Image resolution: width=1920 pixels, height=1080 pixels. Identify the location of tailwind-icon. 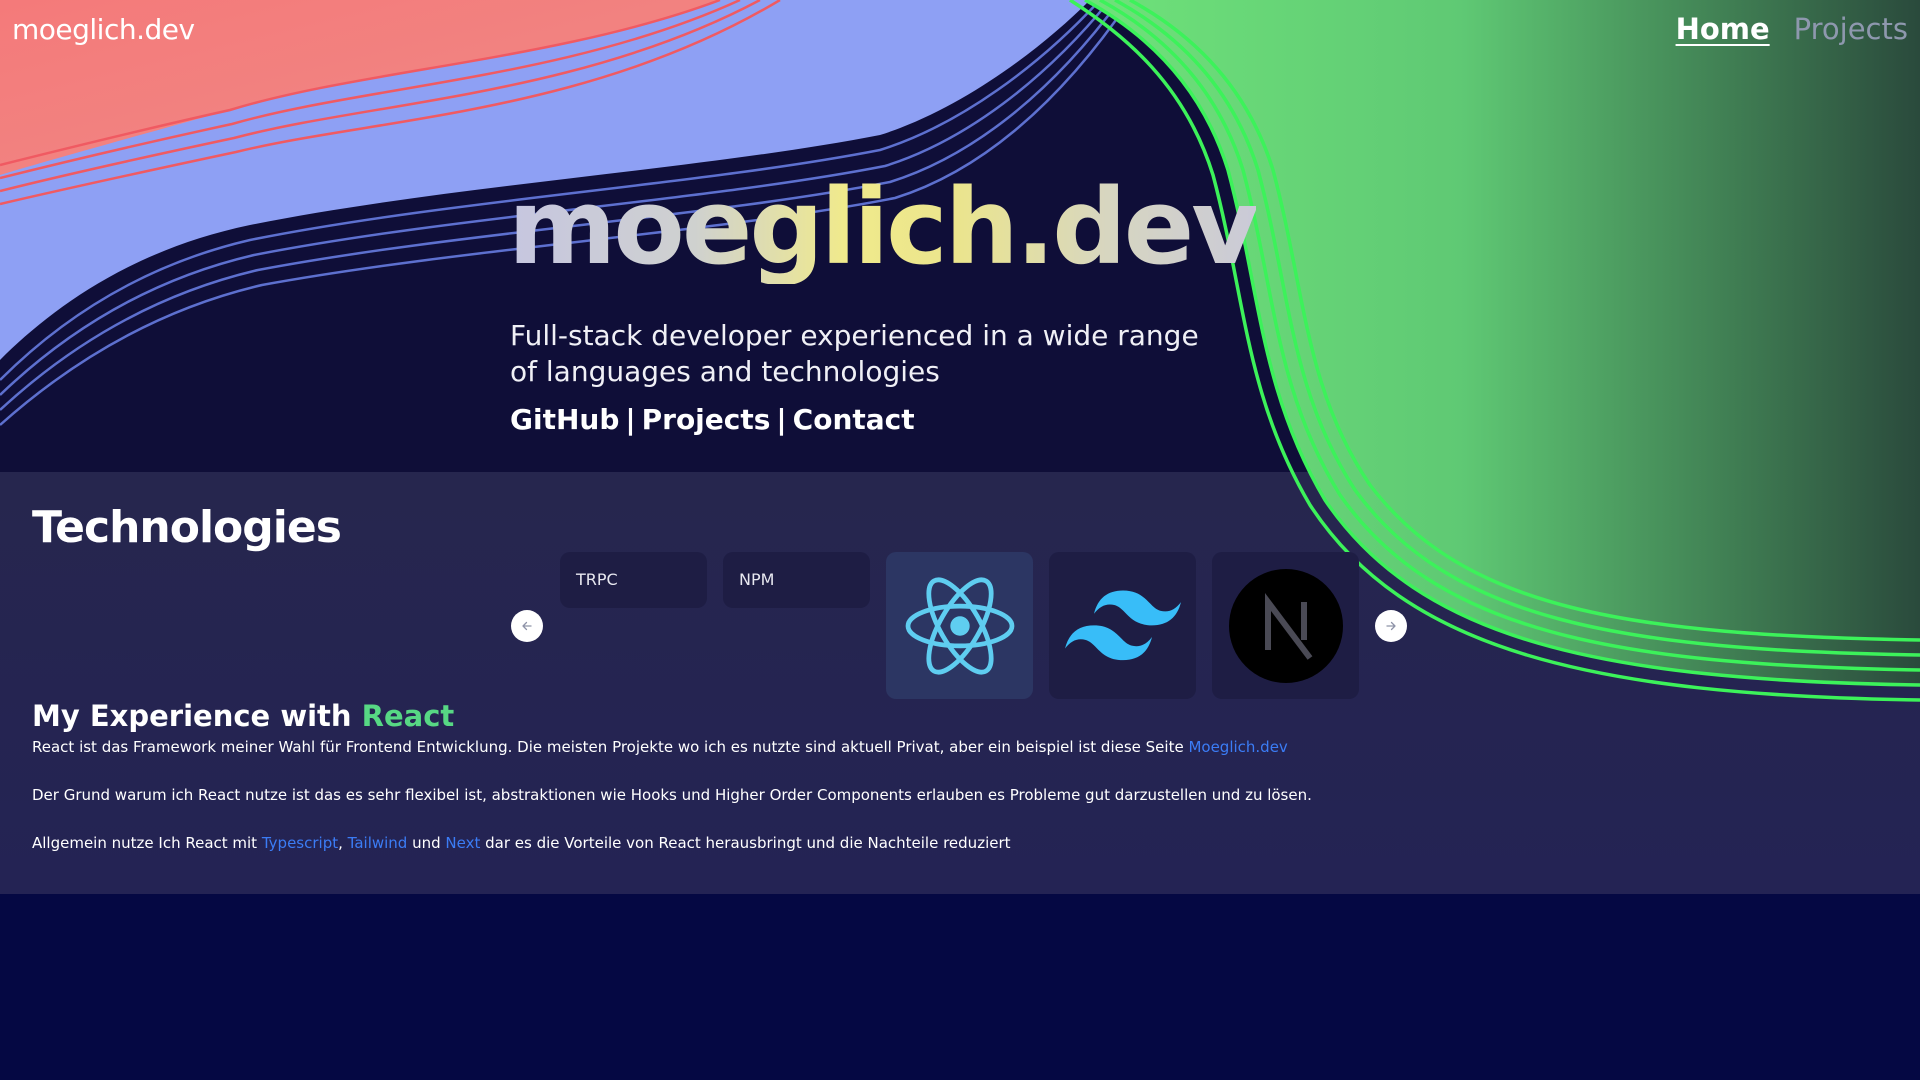
(1122, 625).